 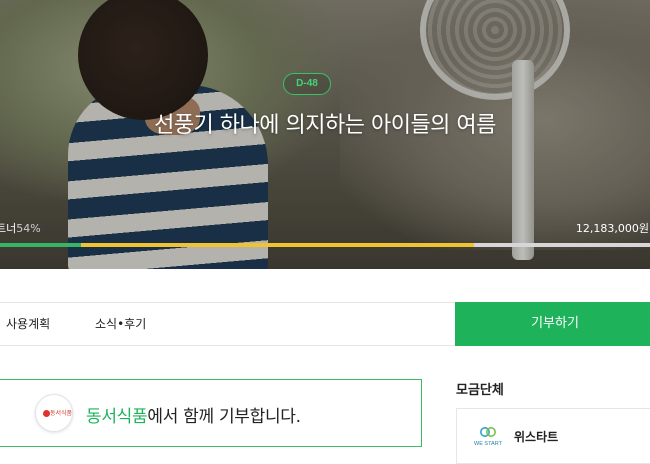 I want to click on we-start-logo-icon, so click(x=488, y=432).